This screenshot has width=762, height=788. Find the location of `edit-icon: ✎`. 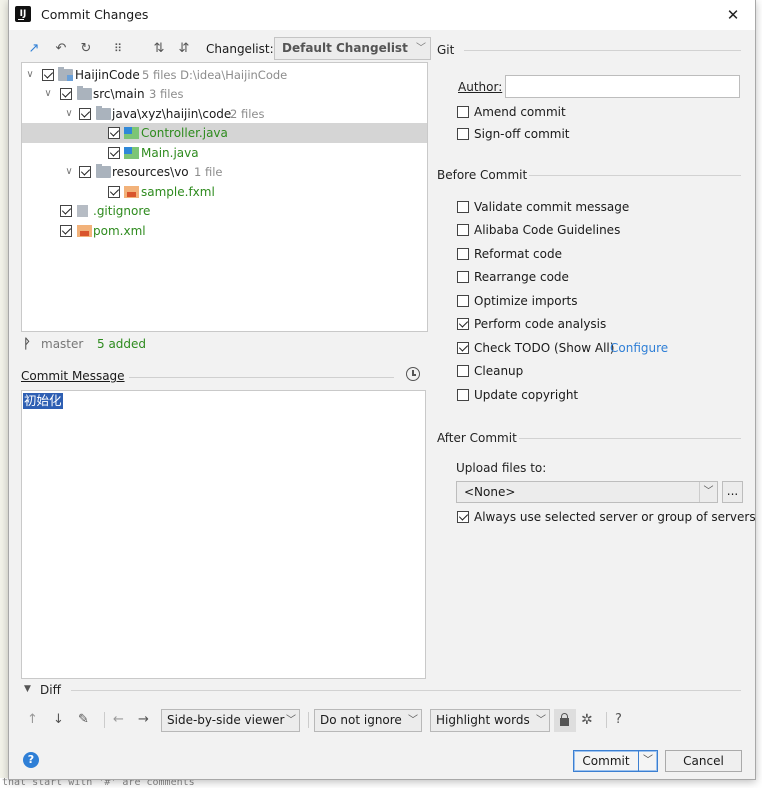

edit-icon: ✎ is located at coordinates (83, 720).